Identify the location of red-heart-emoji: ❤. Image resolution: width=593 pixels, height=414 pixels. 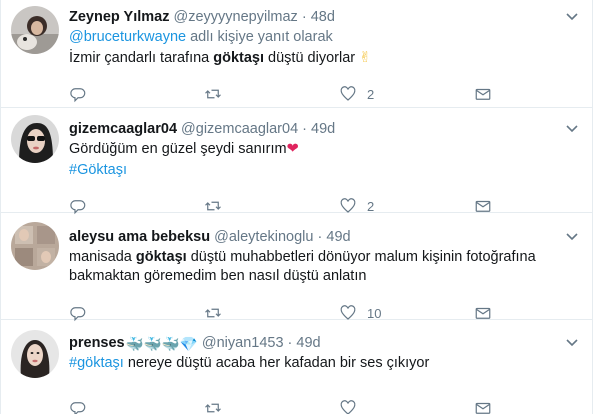
(292, 149).